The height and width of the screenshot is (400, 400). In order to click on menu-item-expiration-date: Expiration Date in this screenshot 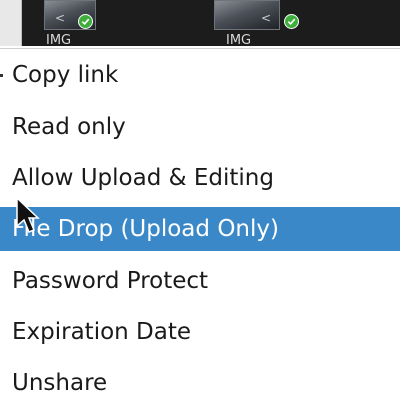, I will do `click(200, 332)`.